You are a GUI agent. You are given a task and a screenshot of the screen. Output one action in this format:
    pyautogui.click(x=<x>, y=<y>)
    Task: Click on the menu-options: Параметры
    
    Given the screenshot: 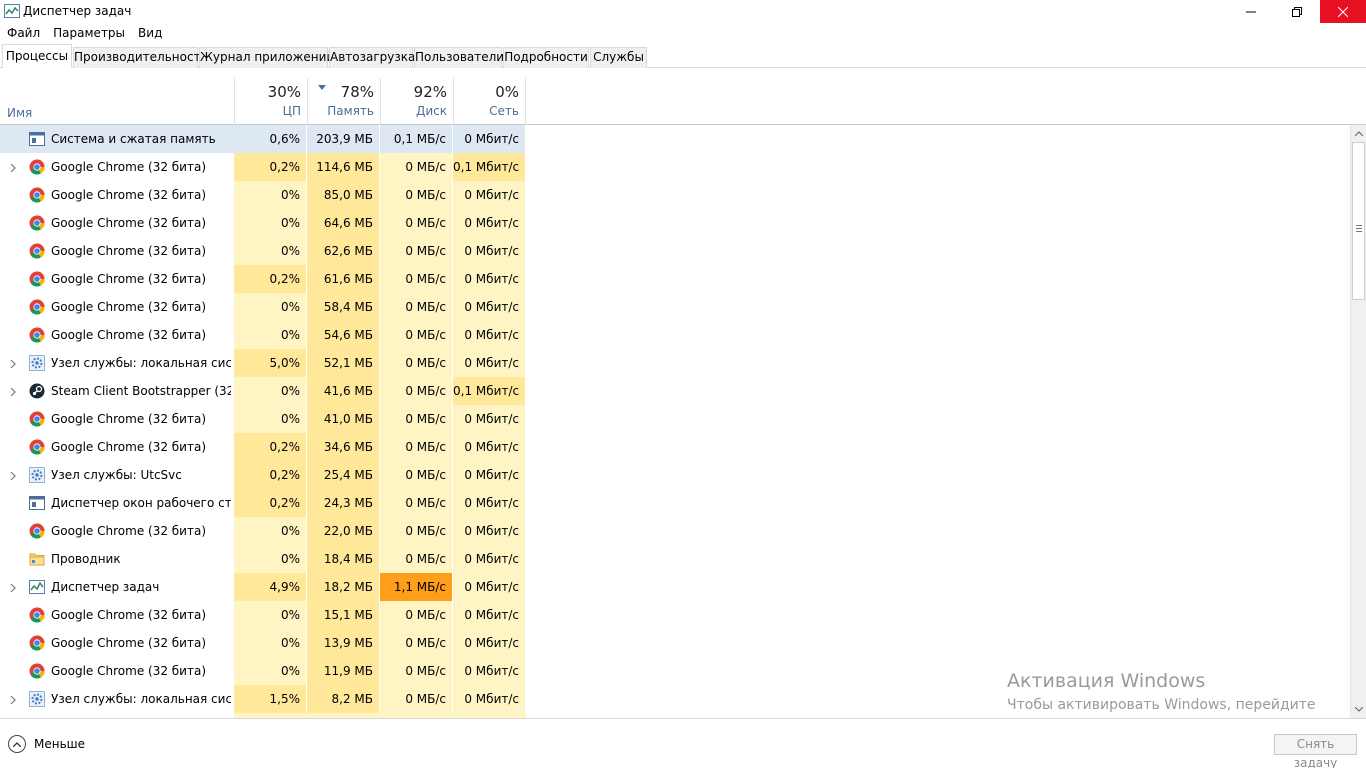 What is the action you would take?
    pyautogui.click(x=89, y=33)
    